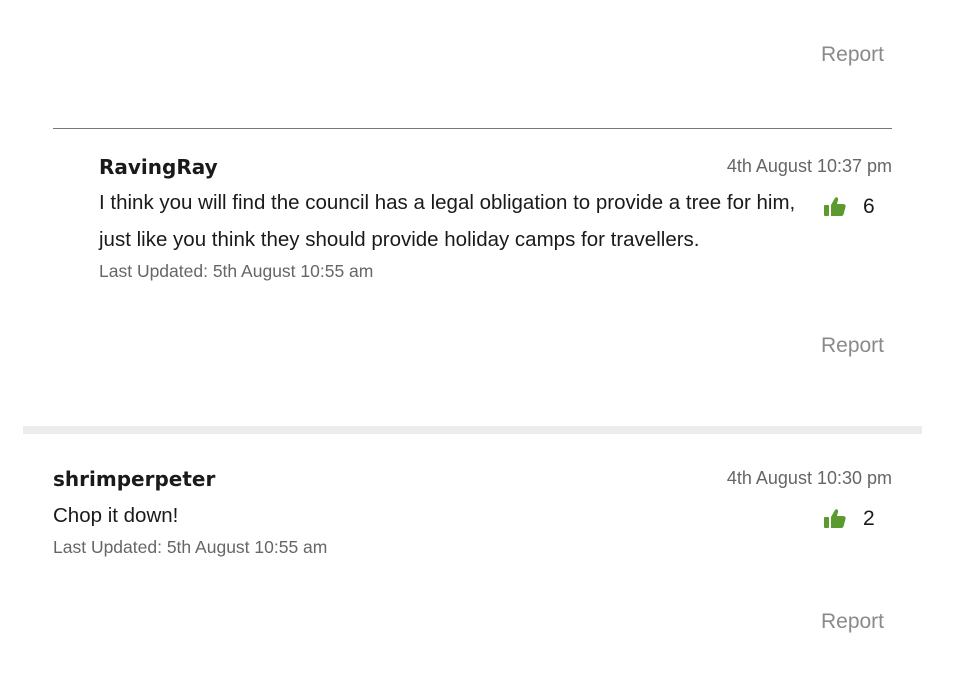 This screenshot has height=698, width=980. Describe the element at coordinates (869, 206) in the screenshot. I see `like-count: 6` at that location.